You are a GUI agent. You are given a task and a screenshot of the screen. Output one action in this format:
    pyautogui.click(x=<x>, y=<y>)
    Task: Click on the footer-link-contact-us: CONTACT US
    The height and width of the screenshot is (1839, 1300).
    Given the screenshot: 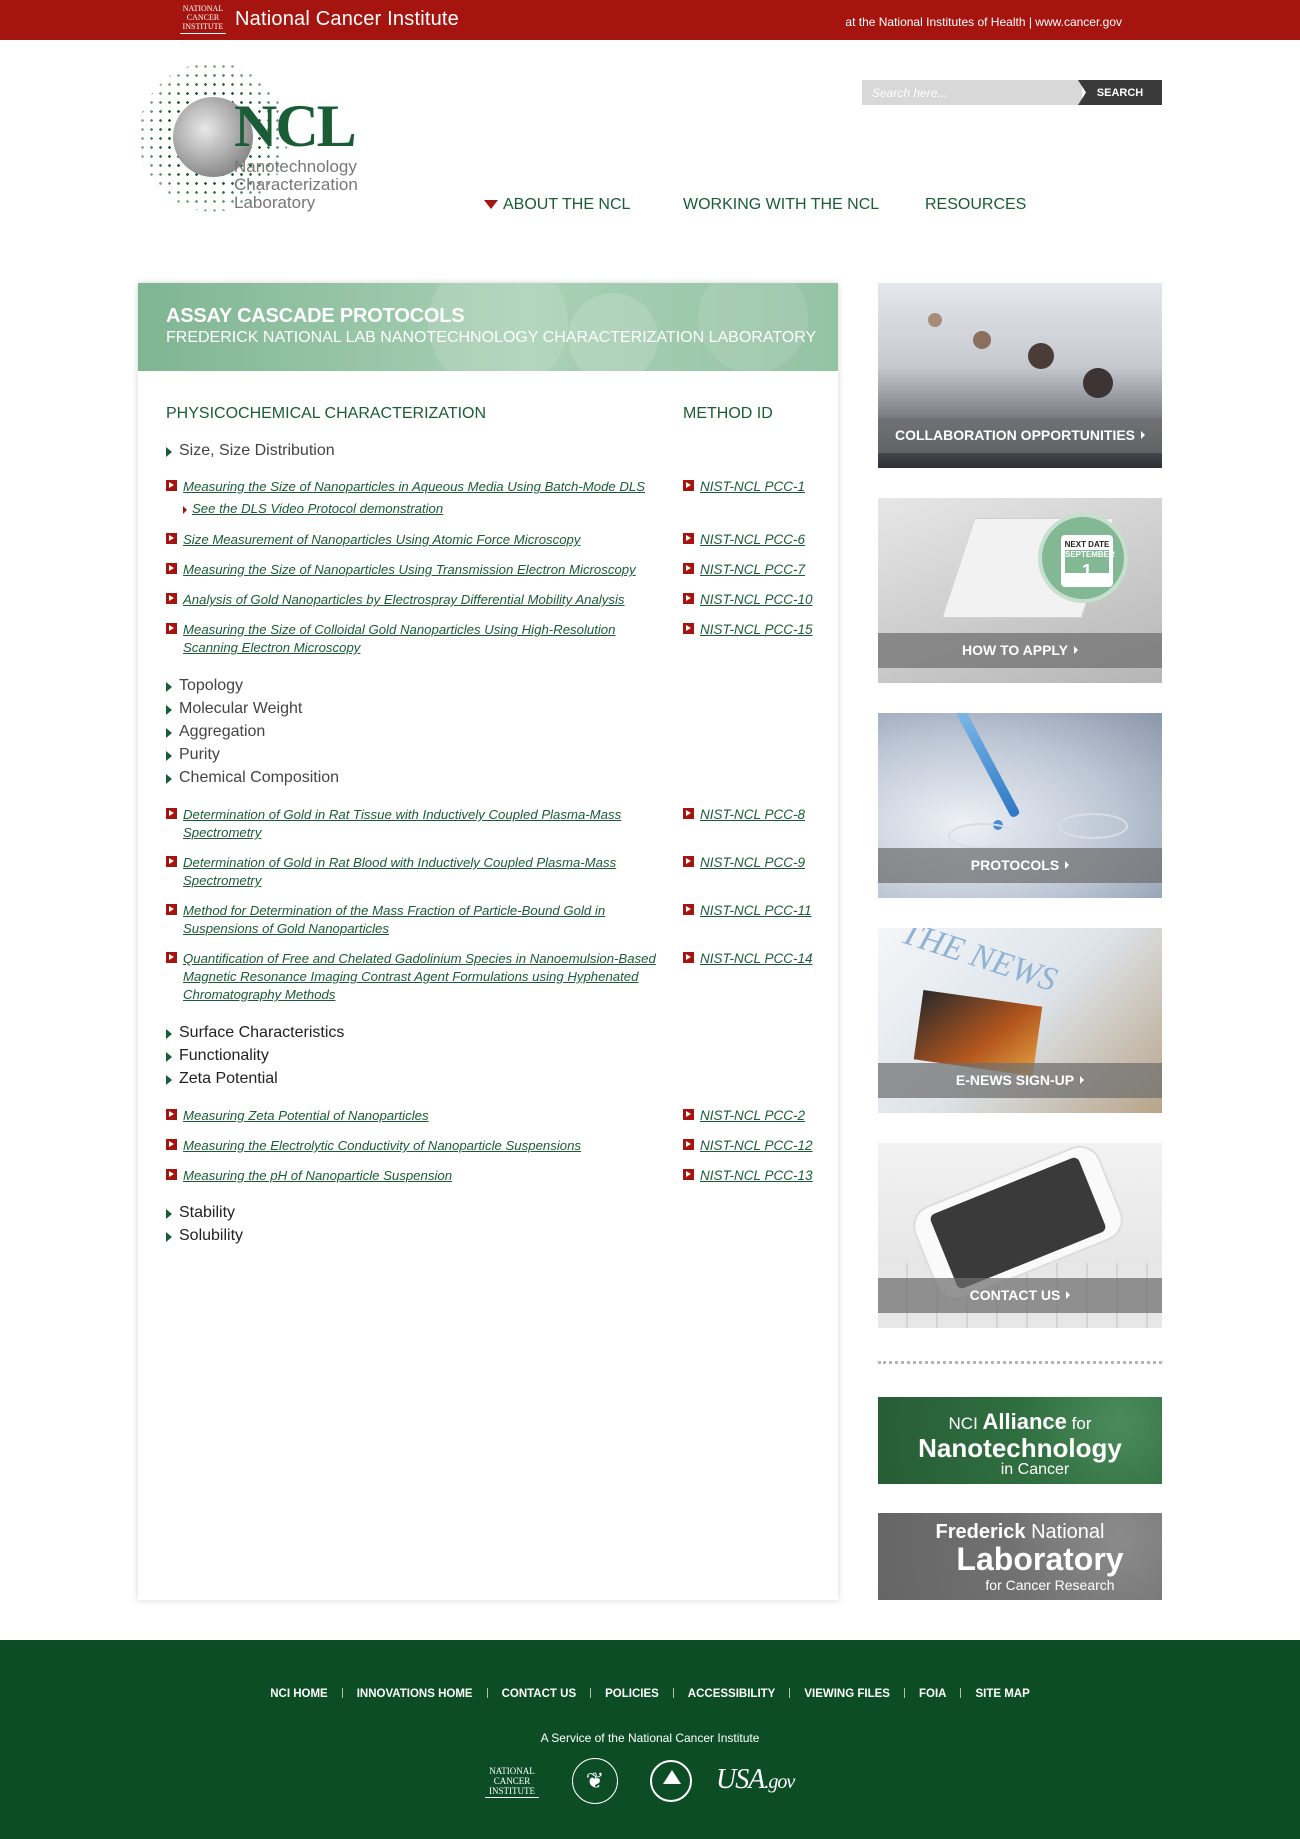 What is the action you would take?
    pyautogui.click(x=539, y=1694)
    